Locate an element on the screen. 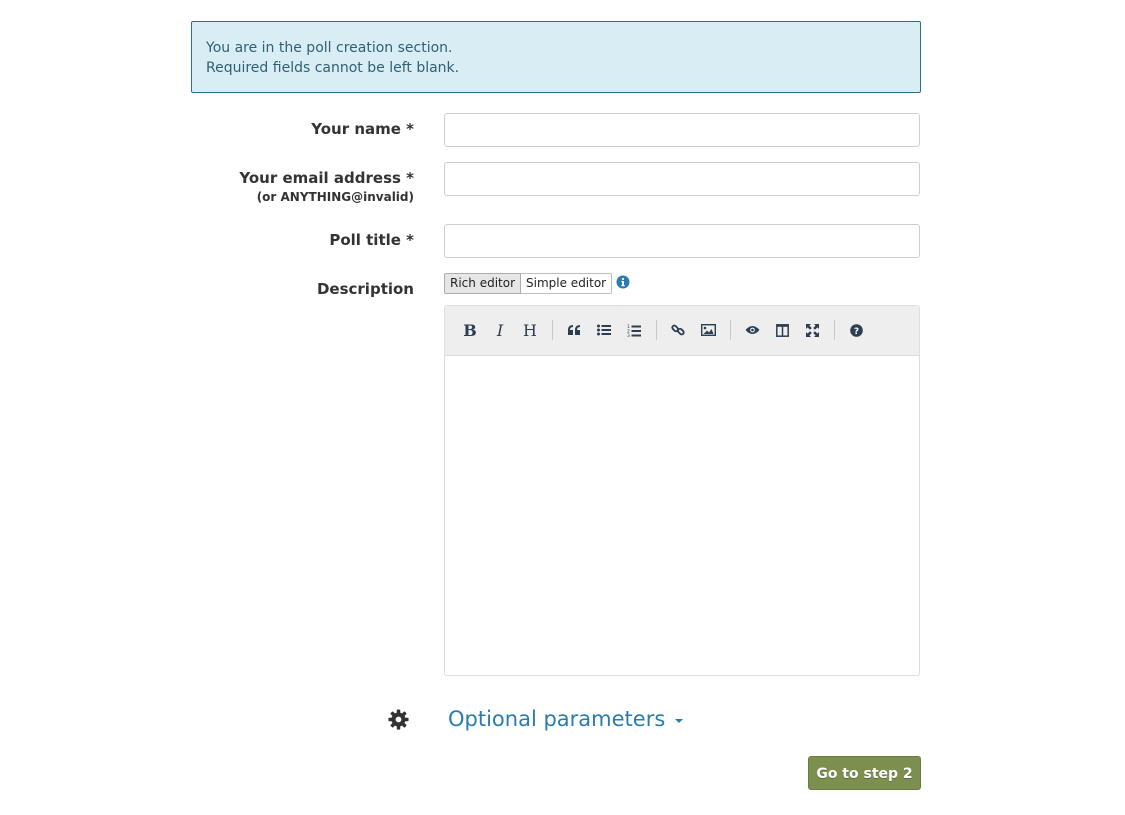  preview-eye-icon is located at coordinates (752, 330).